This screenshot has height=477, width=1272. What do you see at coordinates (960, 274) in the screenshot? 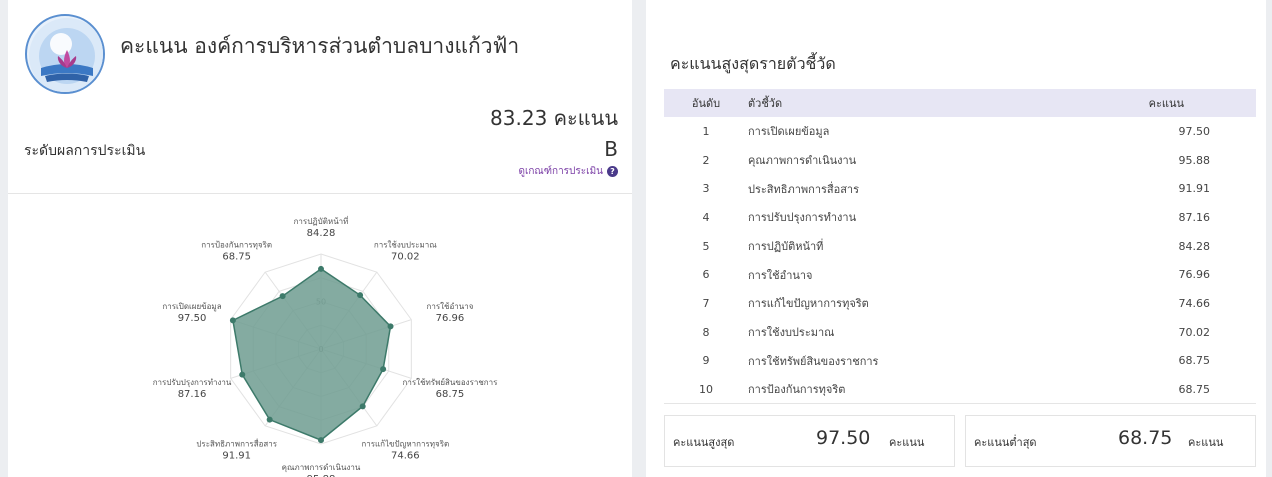
I see `table-row: 6 การใช้อำนาจ 76.96` at bounding box center [960, 274].